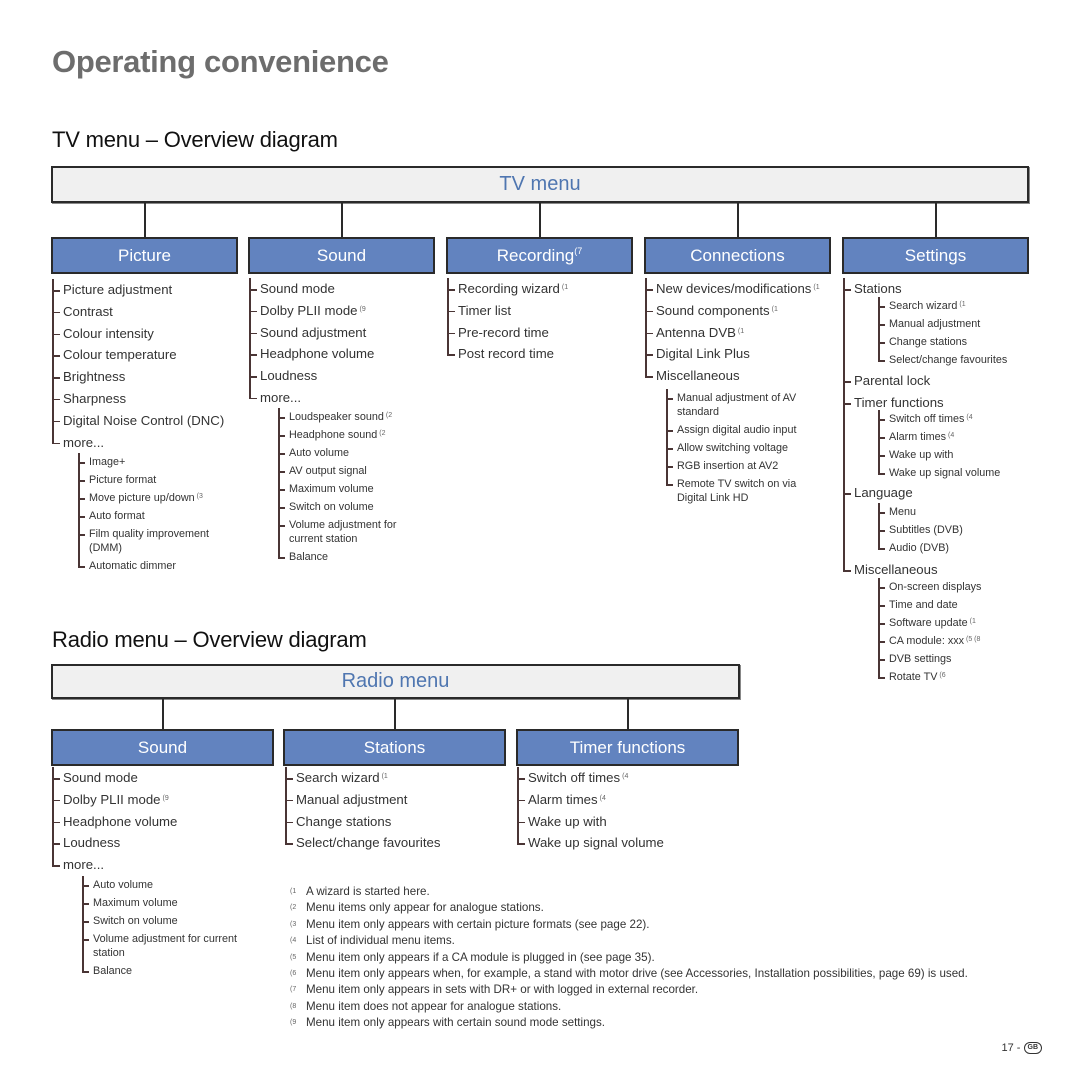  Describe the element at coordinates (886, 381) in the screenshot. I see `menu-item: Parental lock` at that location.